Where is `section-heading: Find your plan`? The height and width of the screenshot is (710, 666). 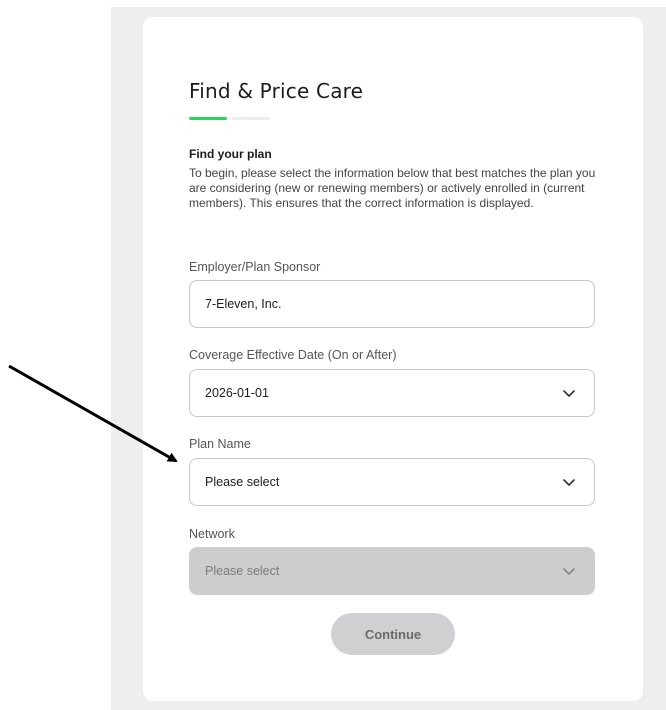 section-heading: Find your plan is located at coordinates (230, 154).